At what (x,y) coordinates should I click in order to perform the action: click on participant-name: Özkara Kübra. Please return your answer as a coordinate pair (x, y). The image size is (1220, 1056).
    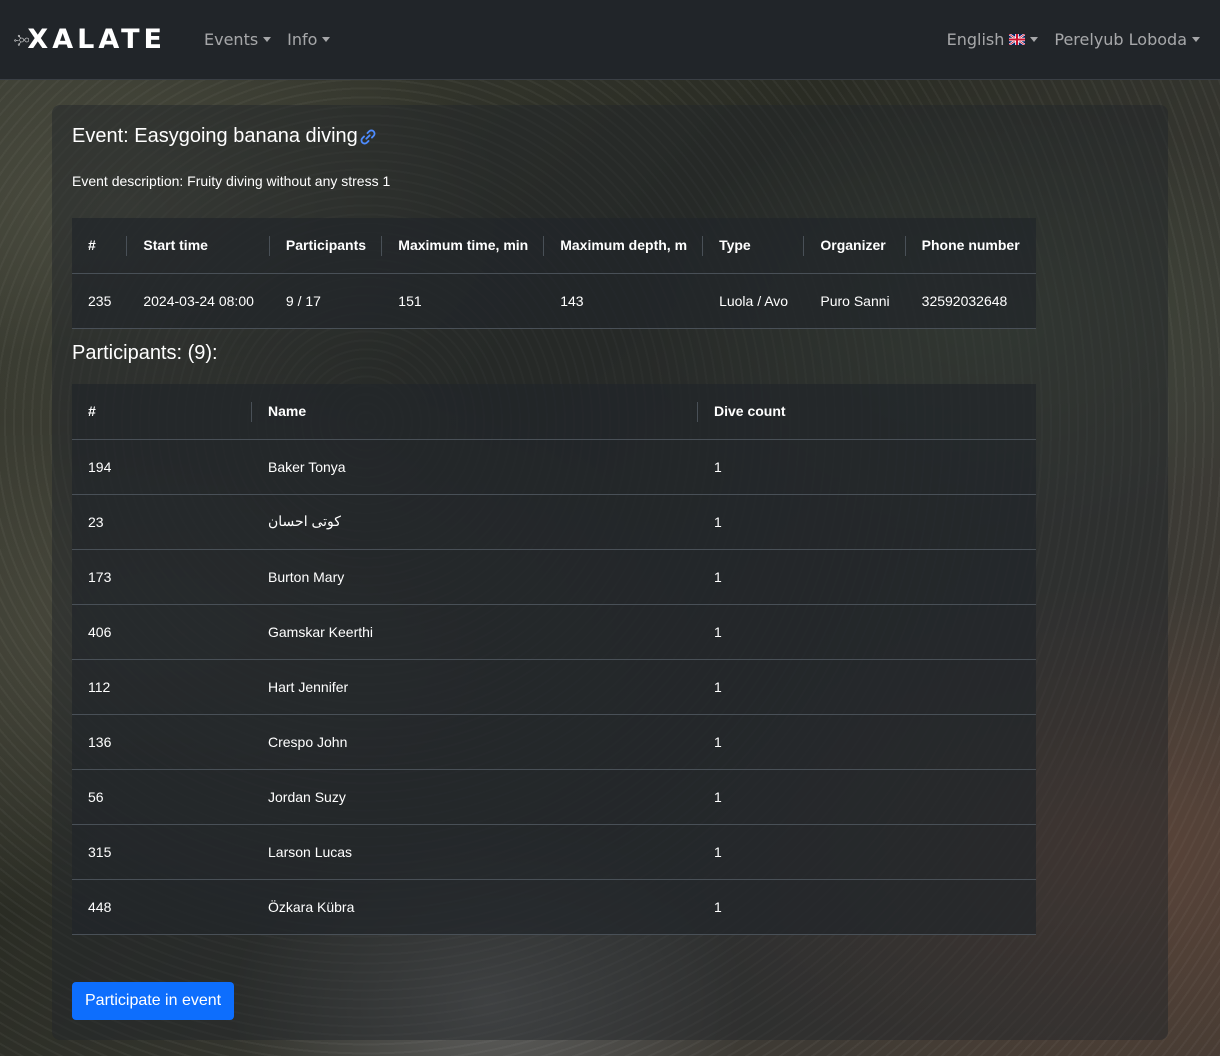
    Looking at the image, I should click on (475, 907).